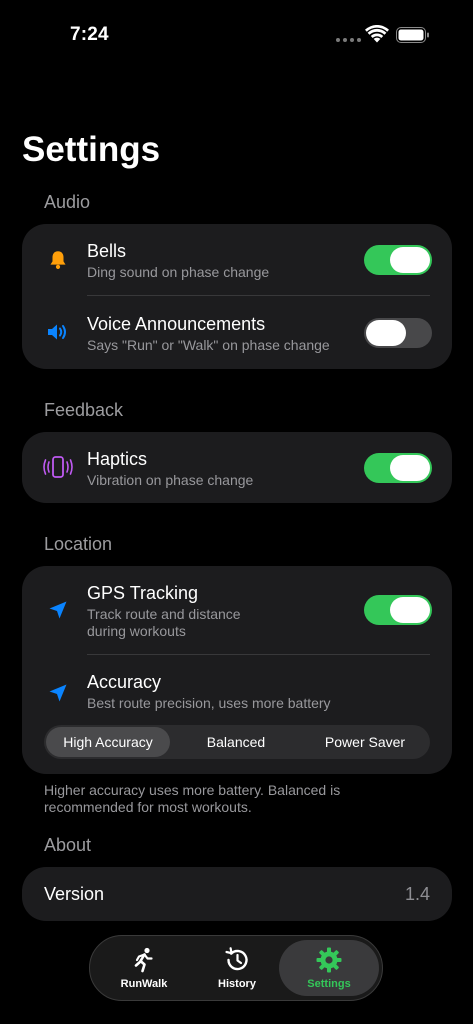 This screenshot has width=473, height=1024. Describe the element at coordinates (164, 614) in the screenshot. I see `gps-tracking-subtitle-line1: Track route and distance` at that location.